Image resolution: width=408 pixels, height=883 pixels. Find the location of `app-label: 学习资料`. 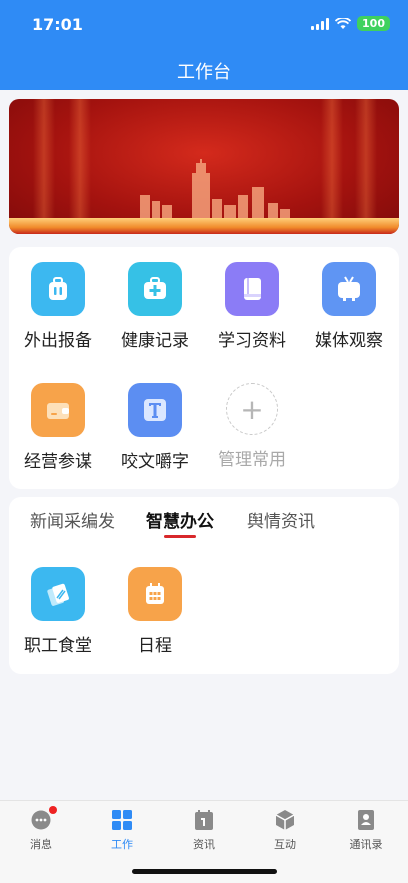

app-label: 学习资料 is located at coordinates (252, 341).